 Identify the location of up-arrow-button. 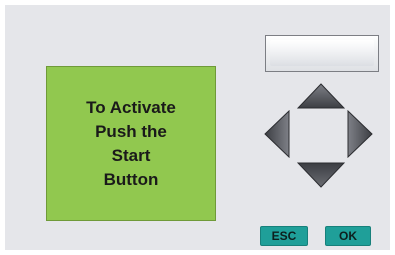
(321, 96).